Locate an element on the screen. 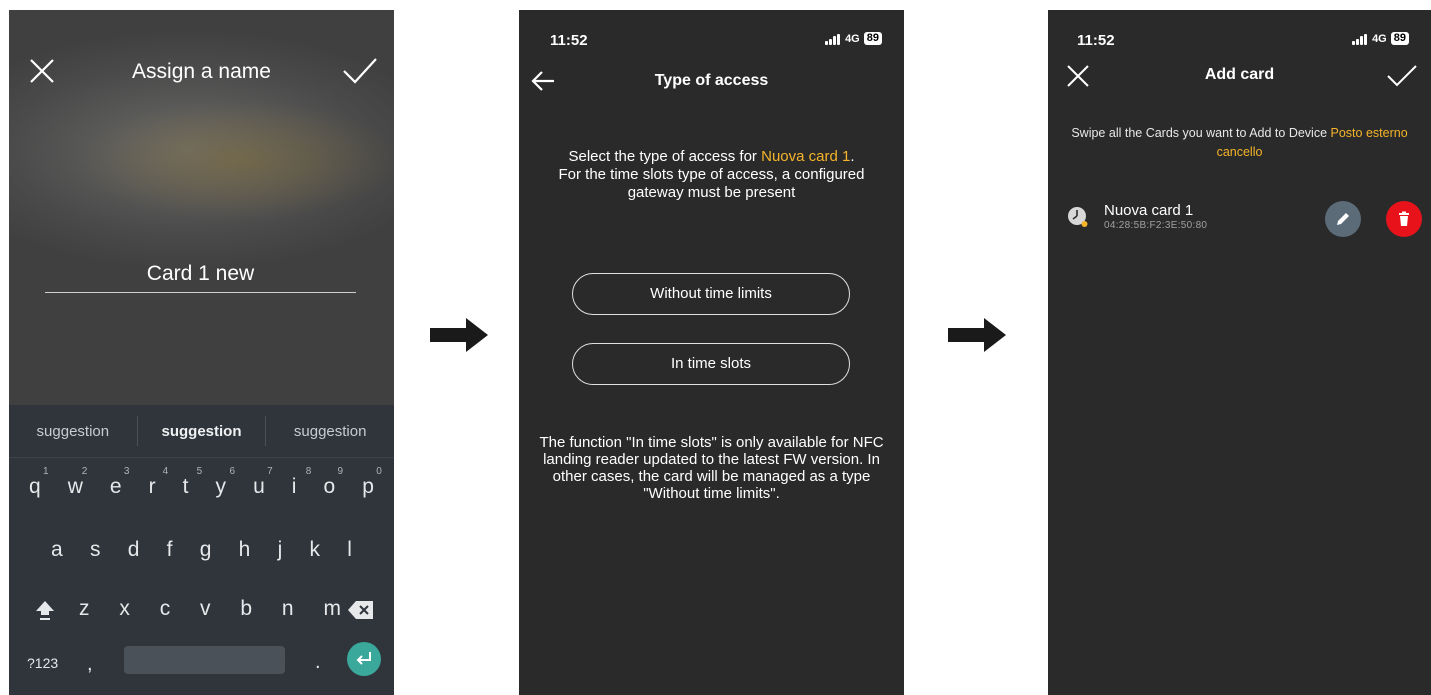 Image resolution: width=1431 pixels, height=695 pixels. key-w: 2w is located at coordinates (77, 482).